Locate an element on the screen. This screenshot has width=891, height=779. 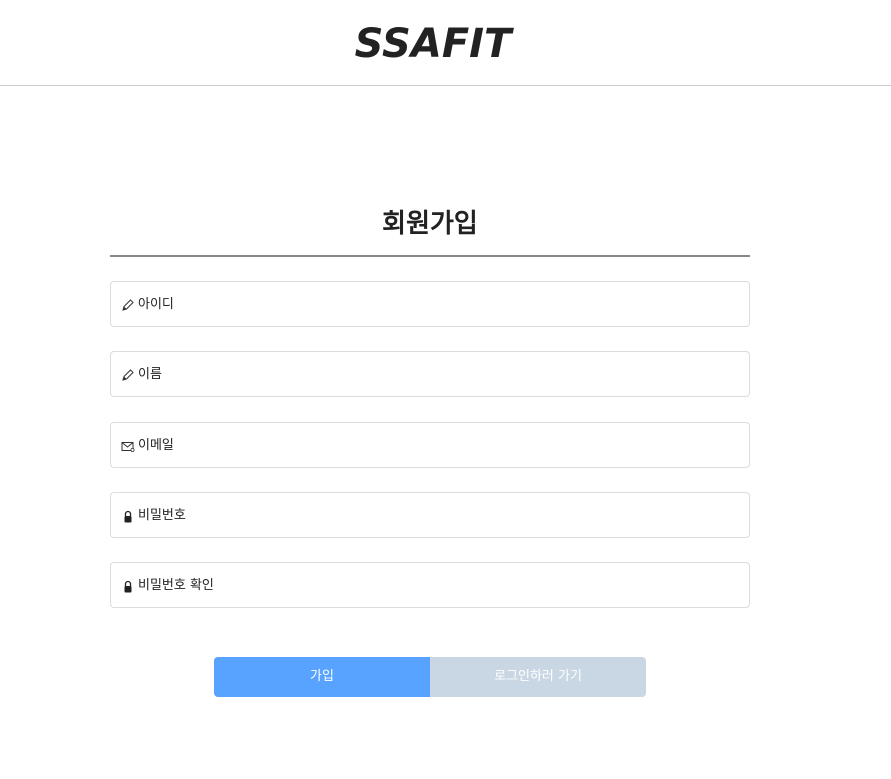
name-input is located at coordinates (438, 374).